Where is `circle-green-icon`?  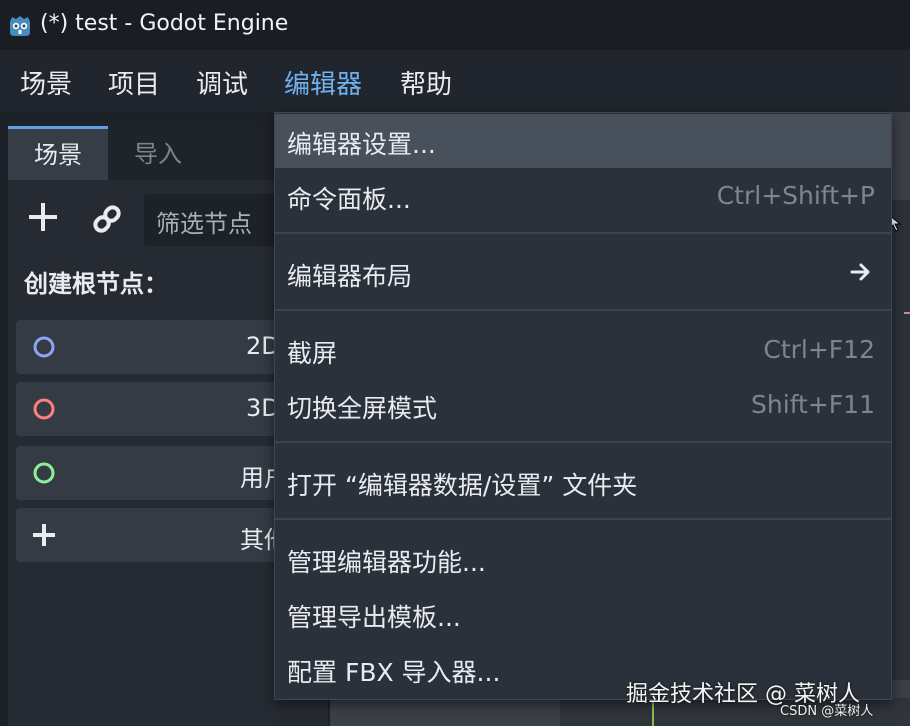
circle-green-icon is located at coordinates (44, 473).